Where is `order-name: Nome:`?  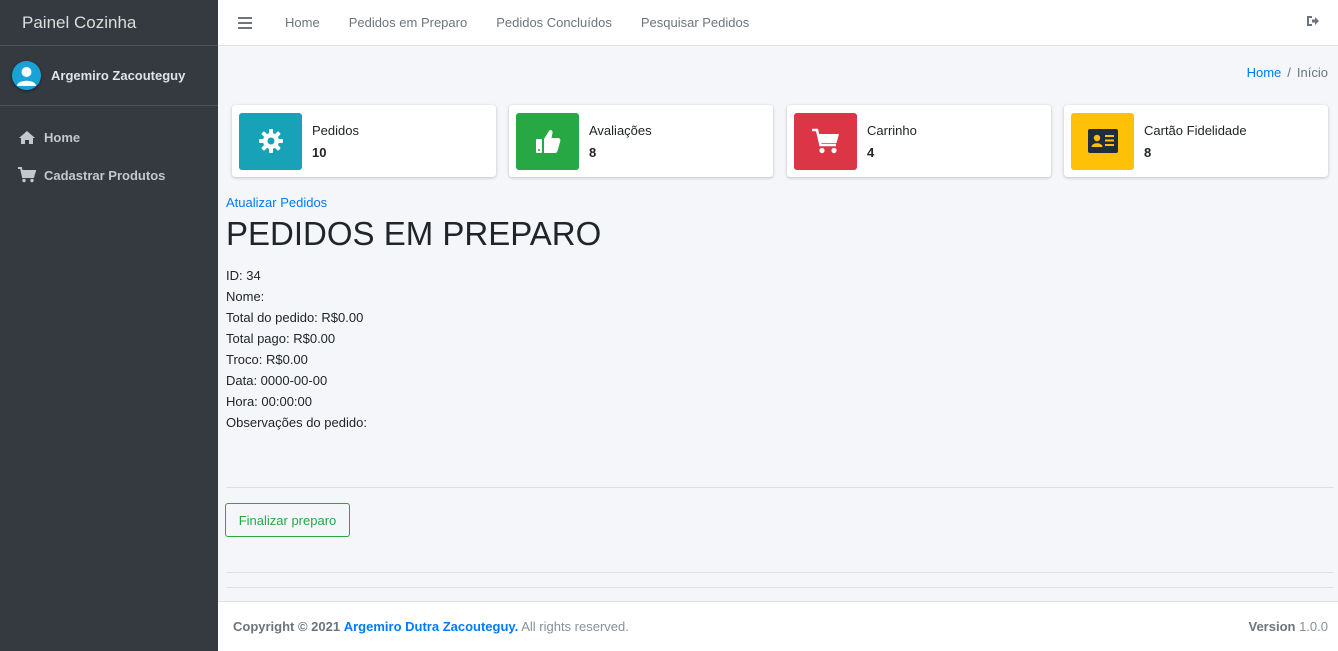
order-name: Nome: is located at coordinates (245, 296).